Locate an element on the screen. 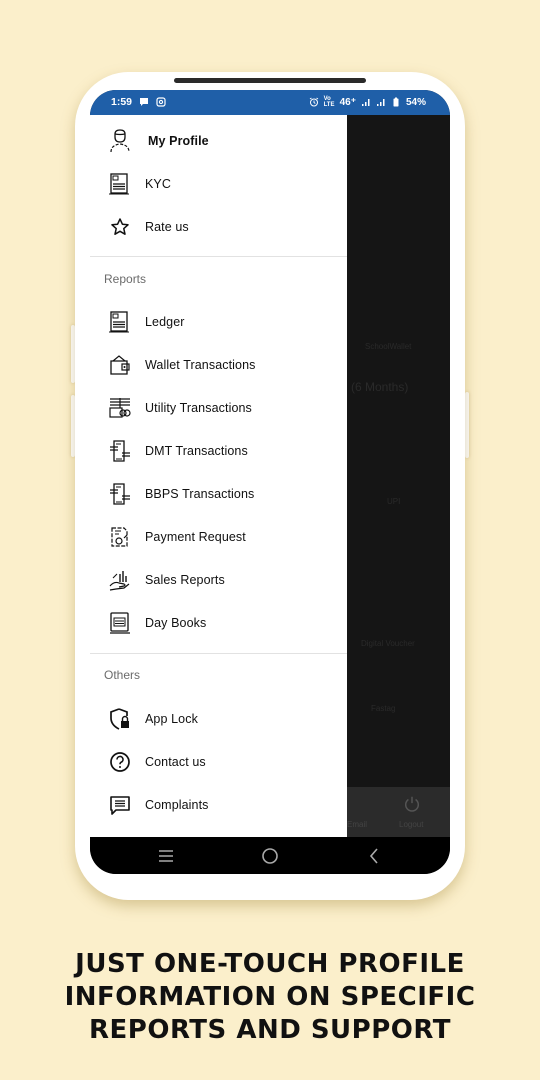  drawer-item-label: Payment Request is located at coordinates (195, 537).